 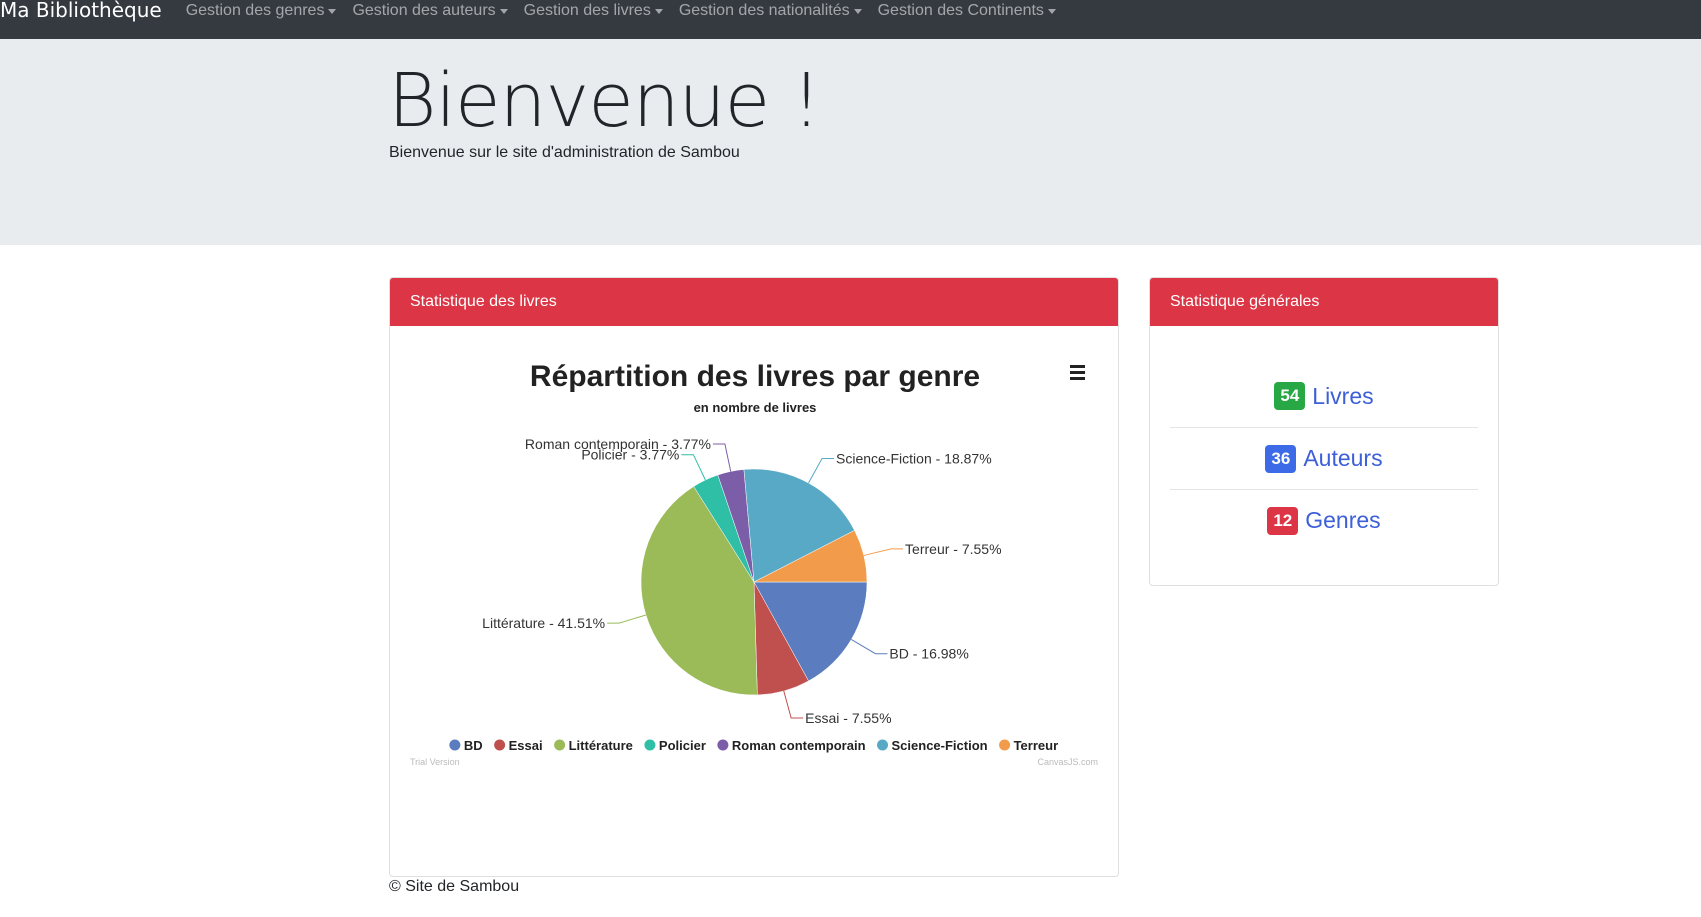 What do you see at coordinates (914, 459) in the screenshot?
I see `slice-label: Science-Fiction - 18.87%` at bounding box center [914, 459].